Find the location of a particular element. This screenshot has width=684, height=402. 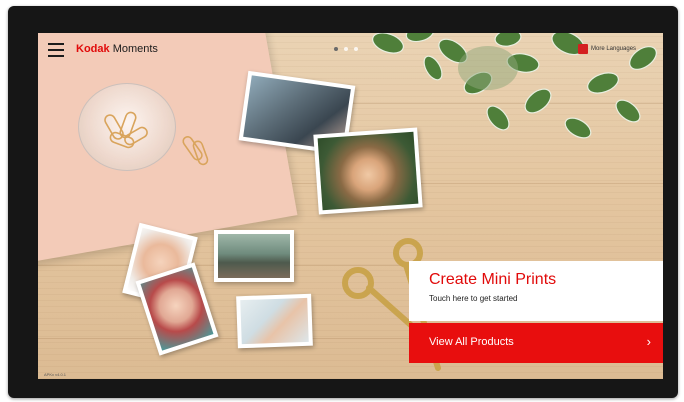

cta-title: Create Mini Prints is located at coordinates (493, 279).